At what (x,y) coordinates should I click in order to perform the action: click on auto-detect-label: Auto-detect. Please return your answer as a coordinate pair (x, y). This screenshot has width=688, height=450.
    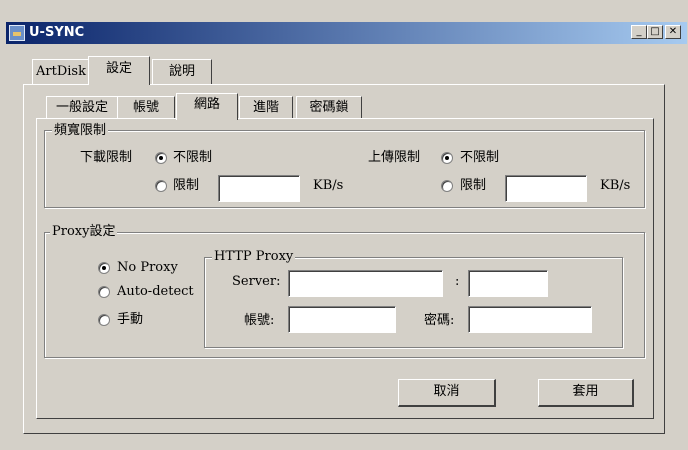
    Looking at the image, I should click on (155, 292).